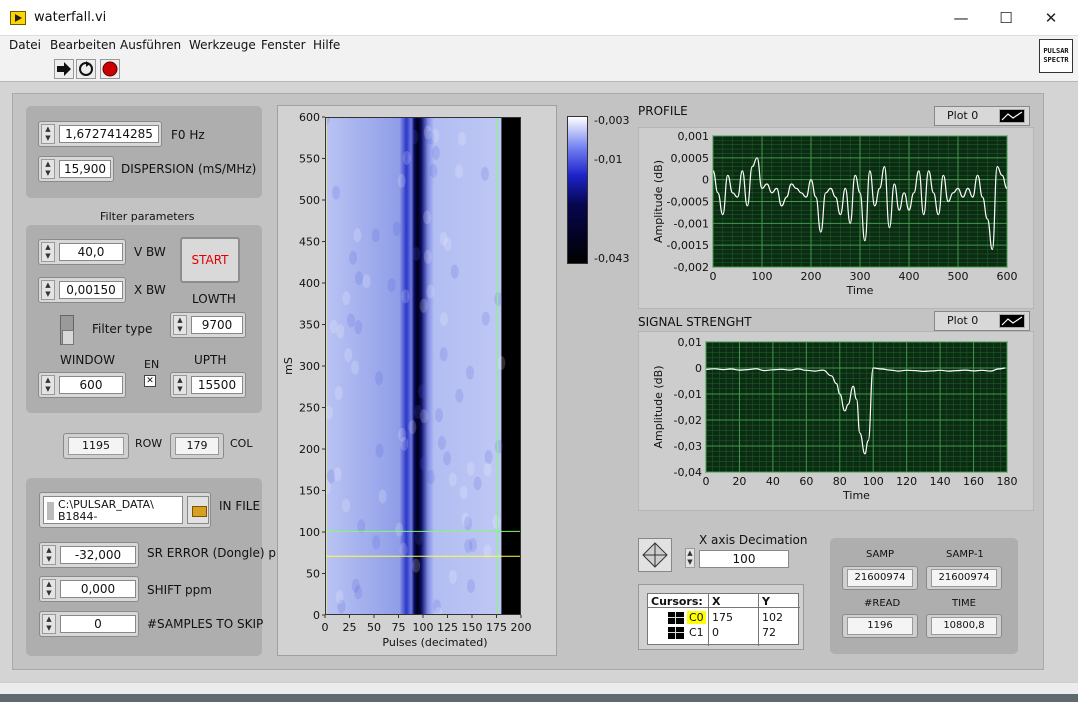 The width and height of the screenshot is (1078, 702). What do you see at coordinates (150, 45) in the screenshot?
I see `menu-ausfuehren: Ausführen` at bounding box center [150, 45].